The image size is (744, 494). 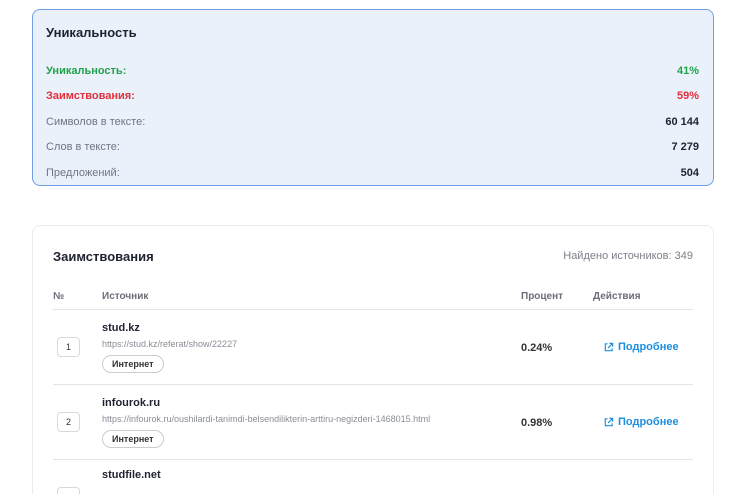 I want to click on chars-row: Символов в тексте: 60 144, so click(x=372, y=122).